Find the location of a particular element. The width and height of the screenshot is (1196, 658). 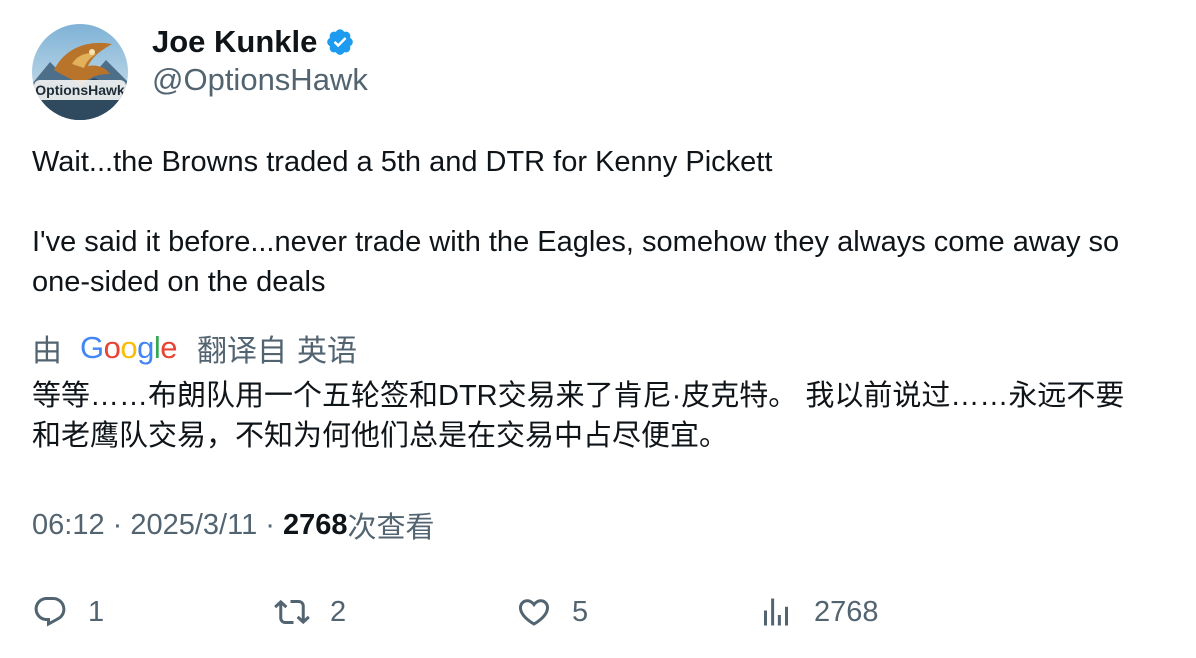

google-logo: Google is located at coordinates (129, 348).